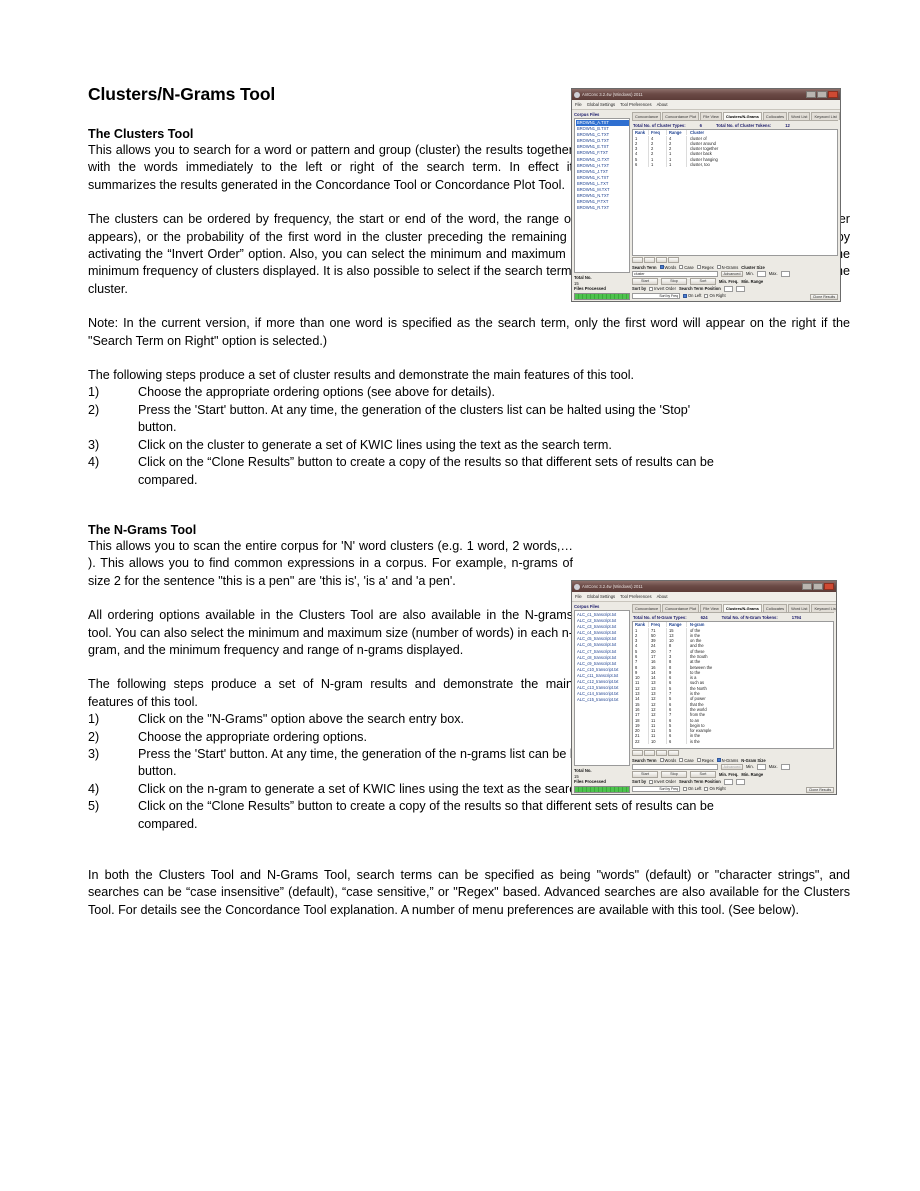 The width and height of the screenshot is (920, 1191). What do you see at coordinates (577, 586) in the screenshot?
I see `app-icon` at bounding box center [577, 586].